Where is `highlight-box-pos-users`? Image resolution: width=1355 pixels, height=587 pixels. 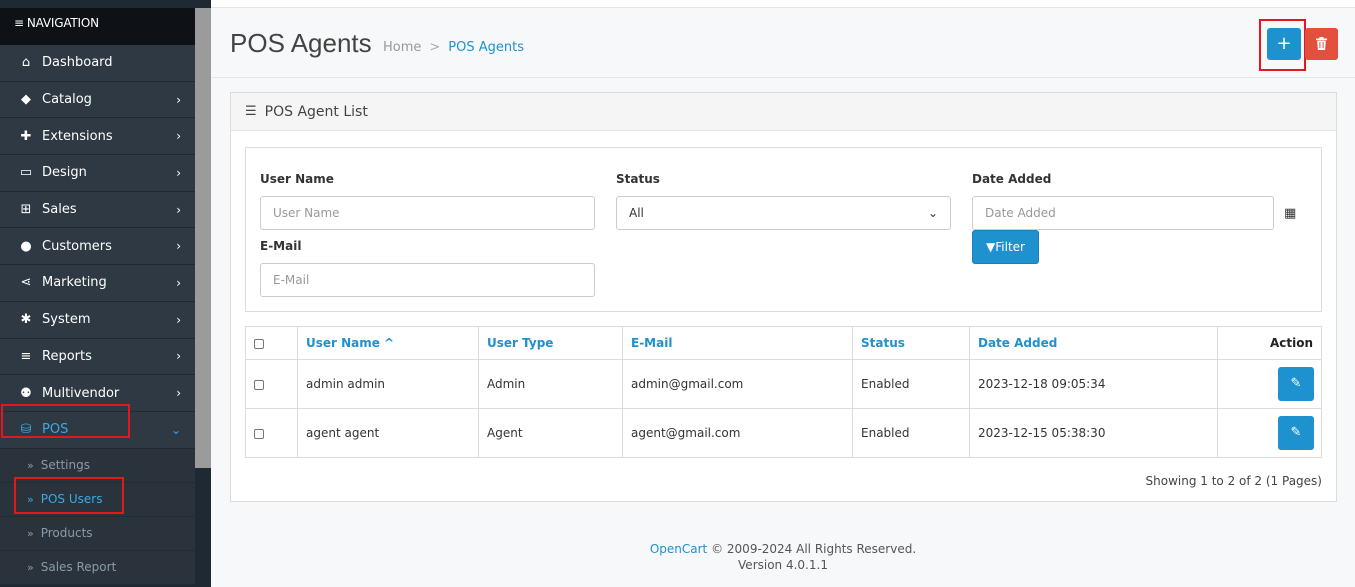 highlight-box-pos-users is located at coordinates (69, 495).